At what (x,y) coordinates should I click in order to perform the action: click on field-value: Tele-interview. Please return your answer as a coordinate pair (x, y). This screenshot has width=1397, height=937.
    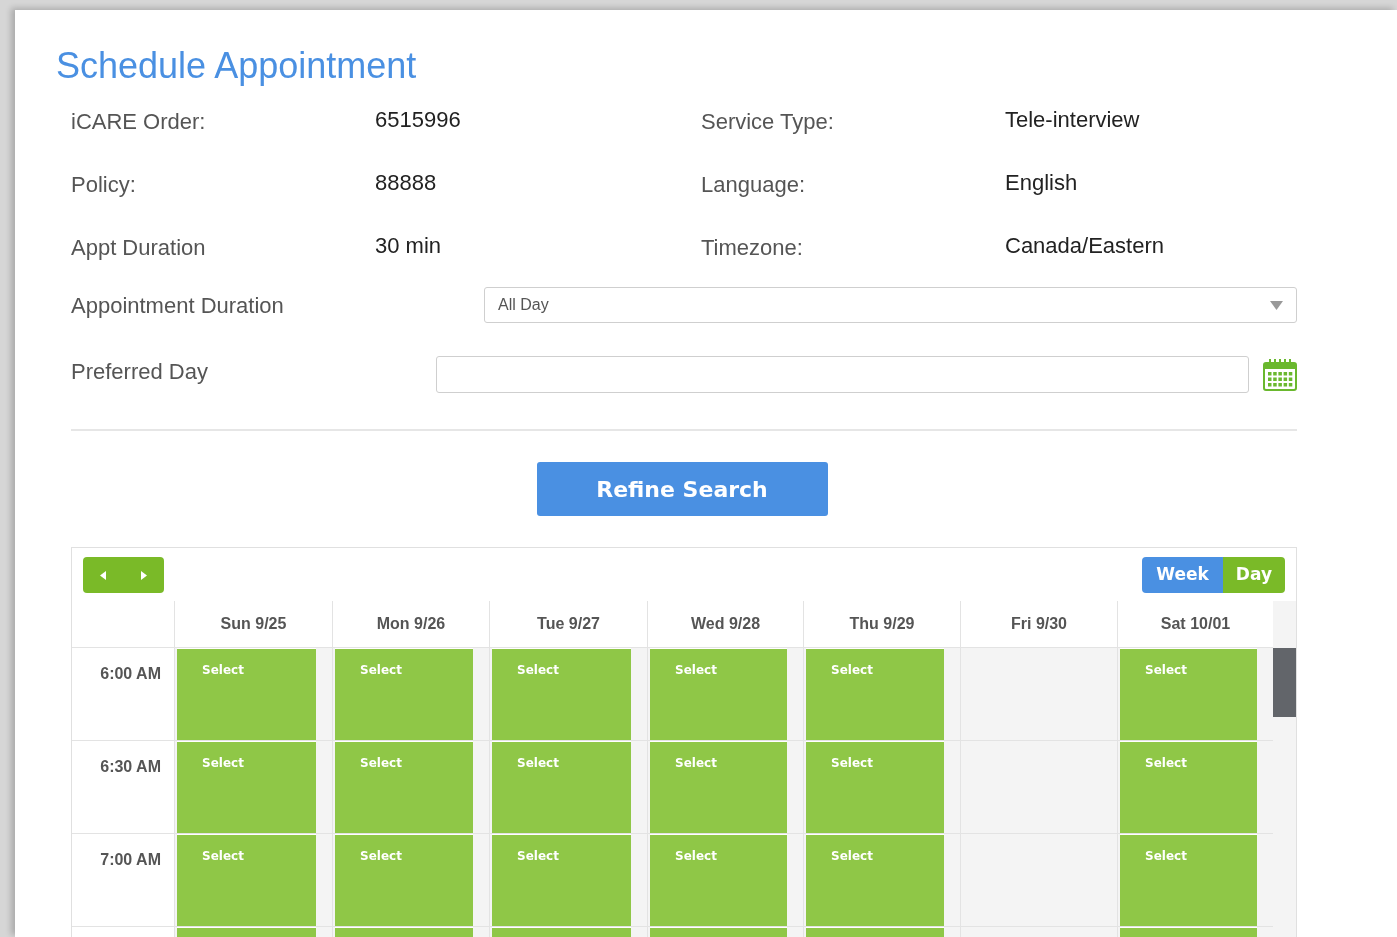
    Looking at the image, I should click on (1072, 120).